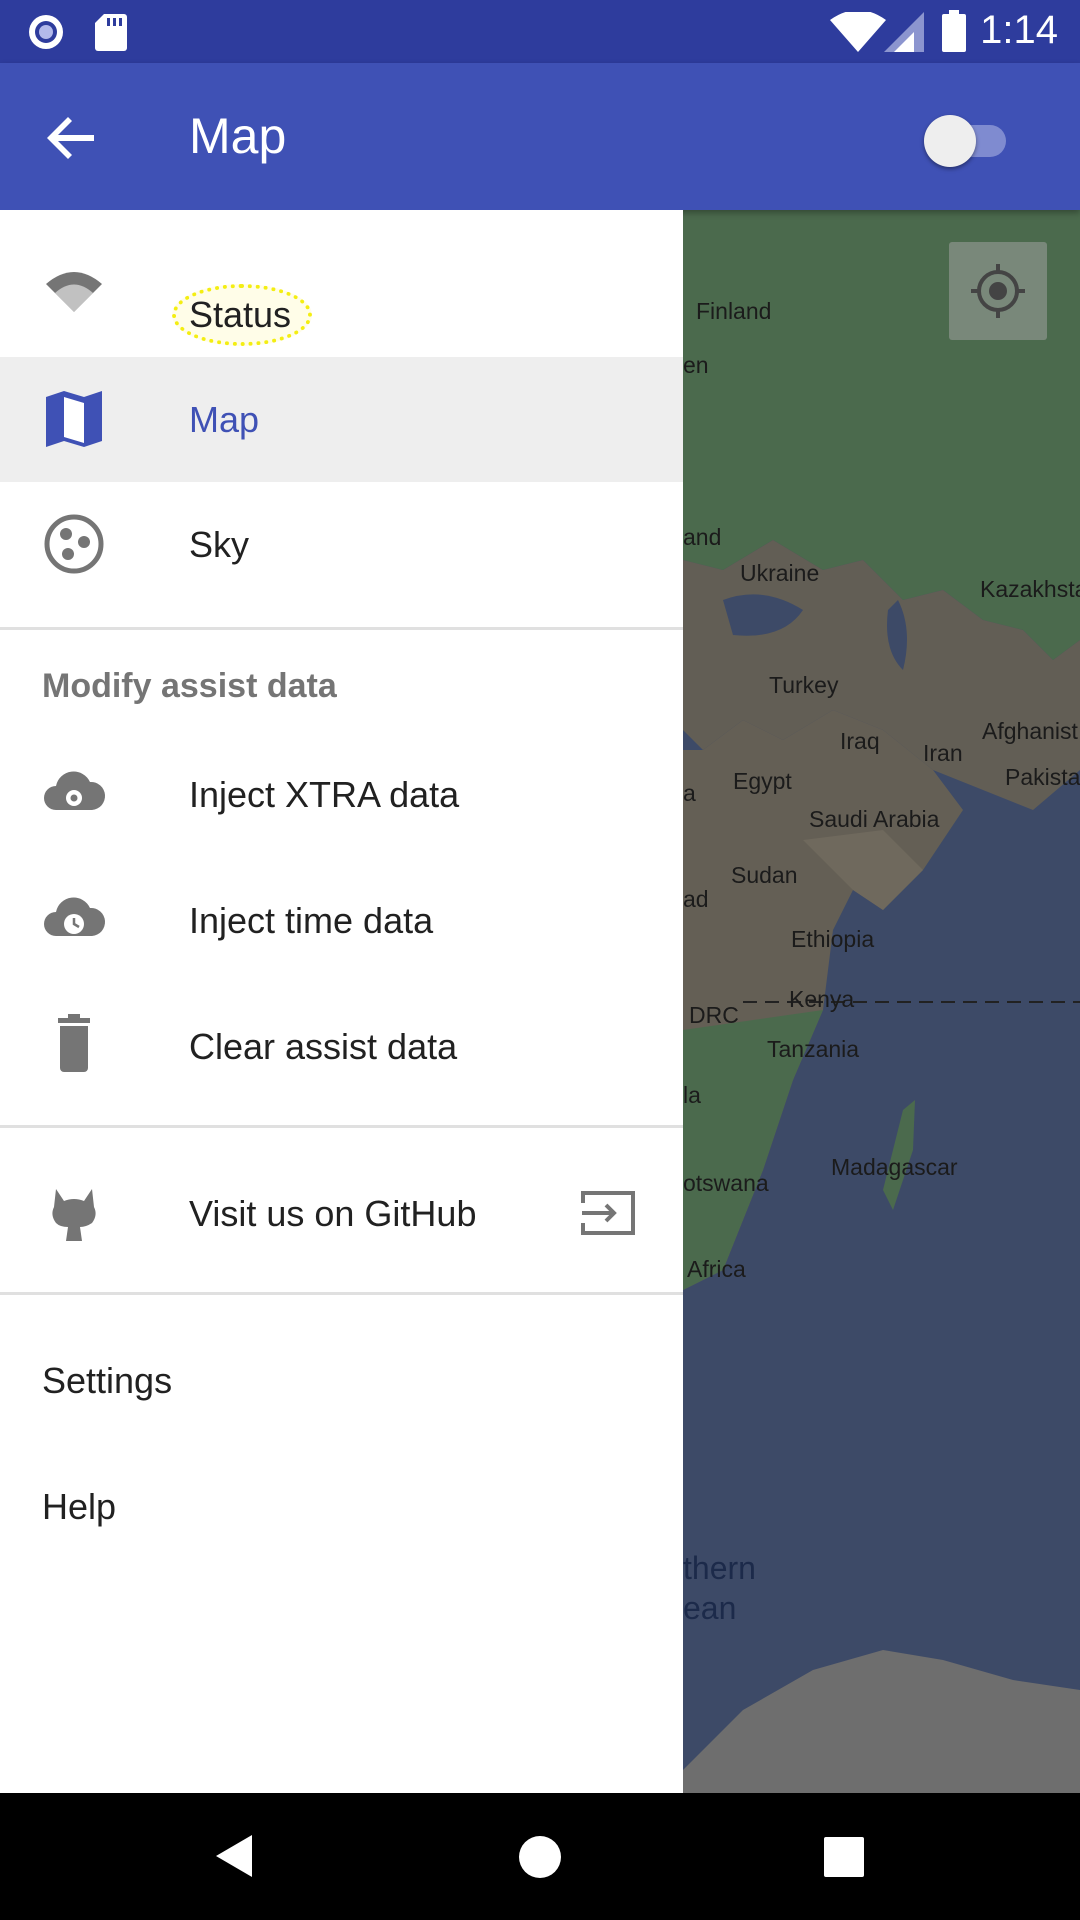 This screenshot has width=1080, height=1920. What do you see at coordinates (74, 1043) in the screenshot?
I see `trash-icon` at bounding box center [74, 1043].